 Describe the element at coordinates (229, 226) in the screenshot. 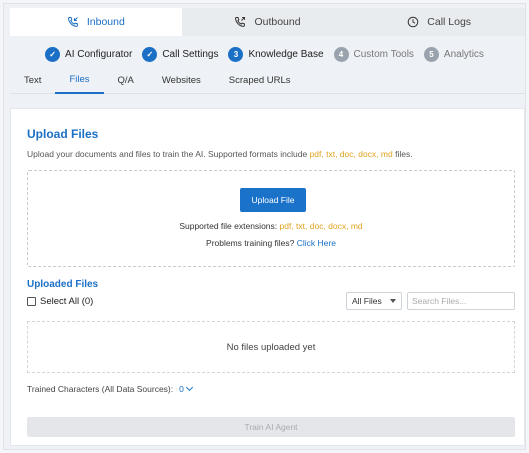

I see `ext-prefix: Supported file extensions:` at that location.